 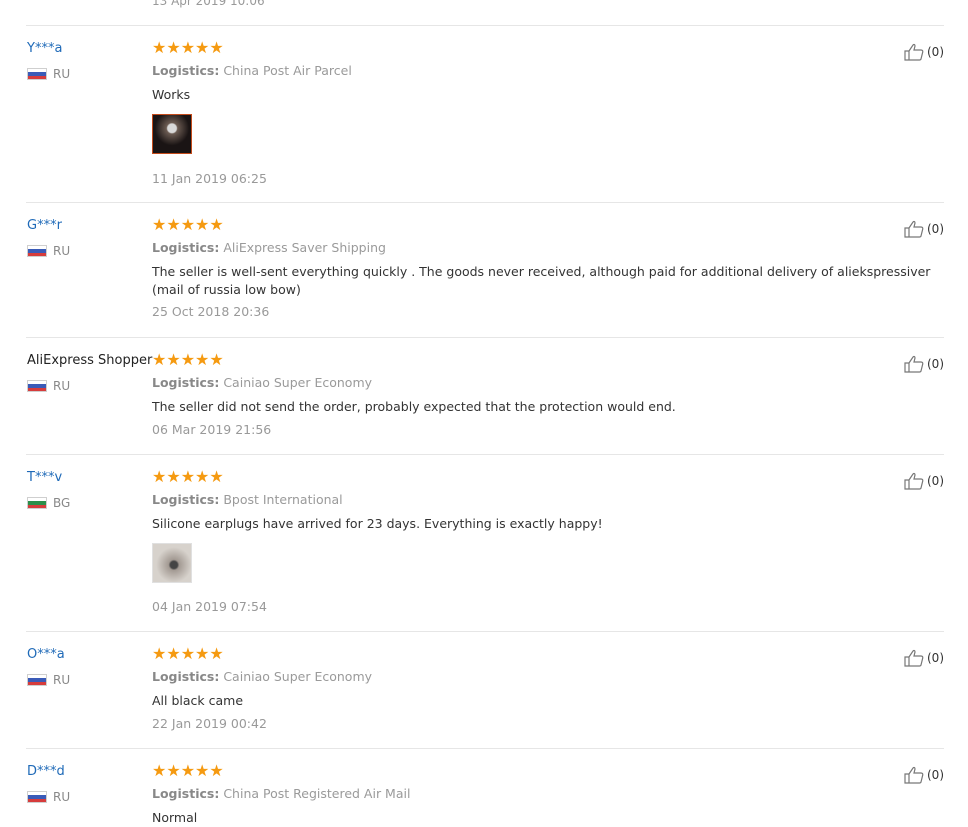 I want to click on logistics-info: Logistics: China Post Air Parcel, so click(x=252, y=70).